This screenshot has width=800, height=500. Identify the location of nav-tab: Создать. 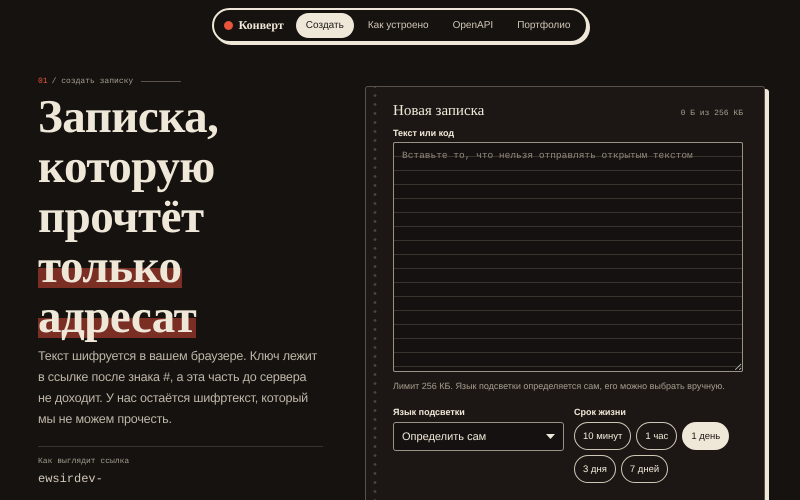
(325, 25).